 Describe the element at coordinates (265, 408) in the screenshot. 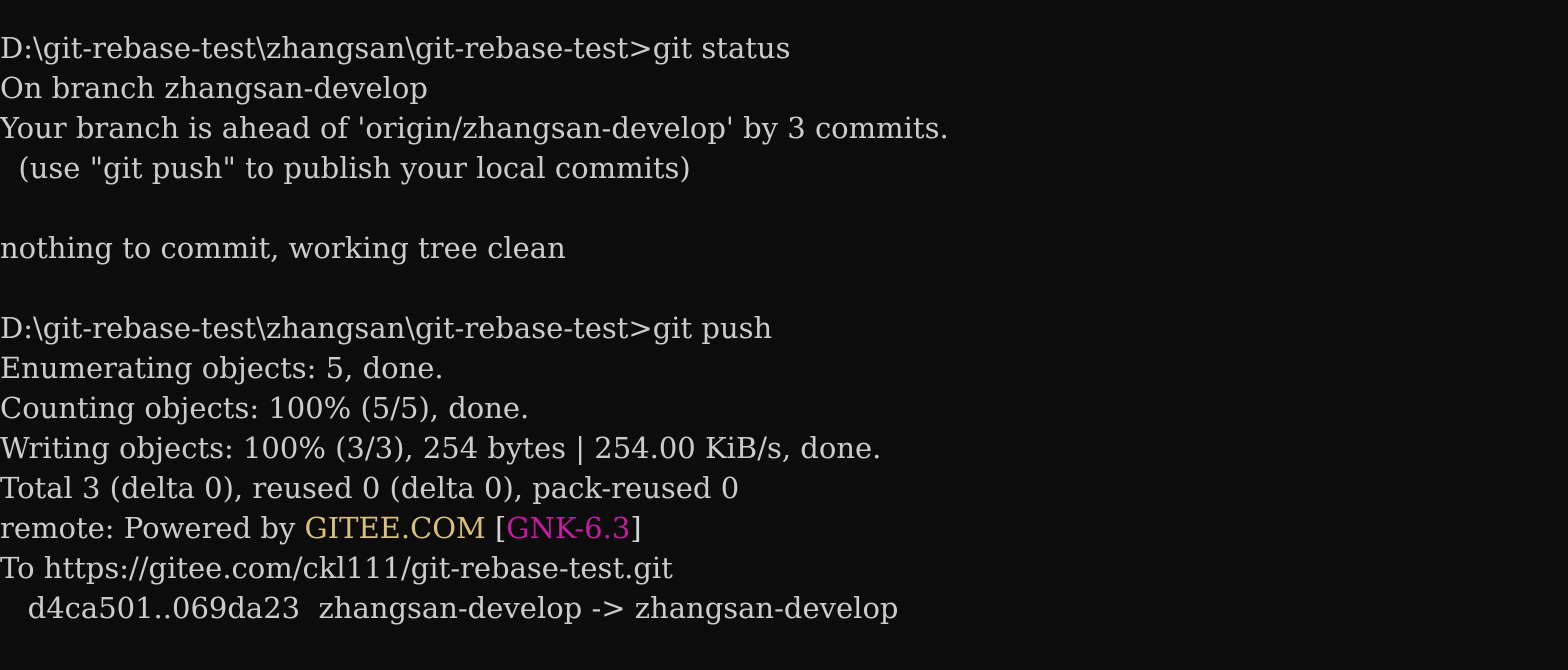

I see `terminal-text-segment: Counting objects: 100% (5/5), done.` at that location.